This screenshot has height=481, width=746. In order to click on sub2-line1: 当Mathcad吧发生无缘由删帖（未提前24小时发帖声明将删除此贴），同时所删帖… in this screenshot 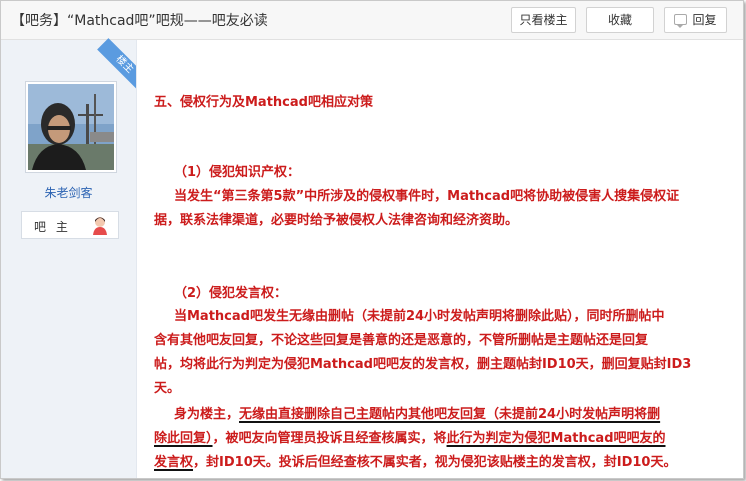, I will do `click(419, 316)`.